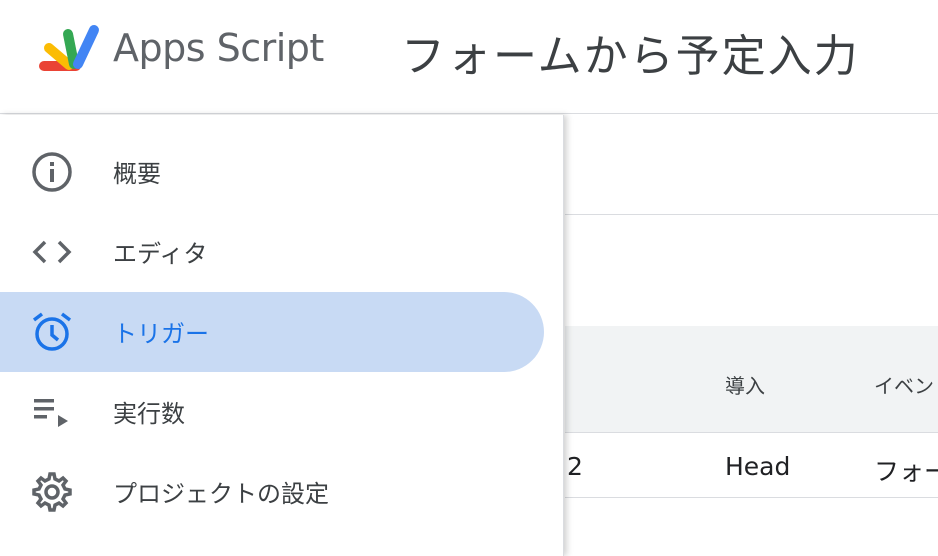 The image size is (938, 556). What do you see at coordinates (160, 254) in the screenshot?
I see `sidebar-item-label: エディタ` at bounding box center [160, 254].